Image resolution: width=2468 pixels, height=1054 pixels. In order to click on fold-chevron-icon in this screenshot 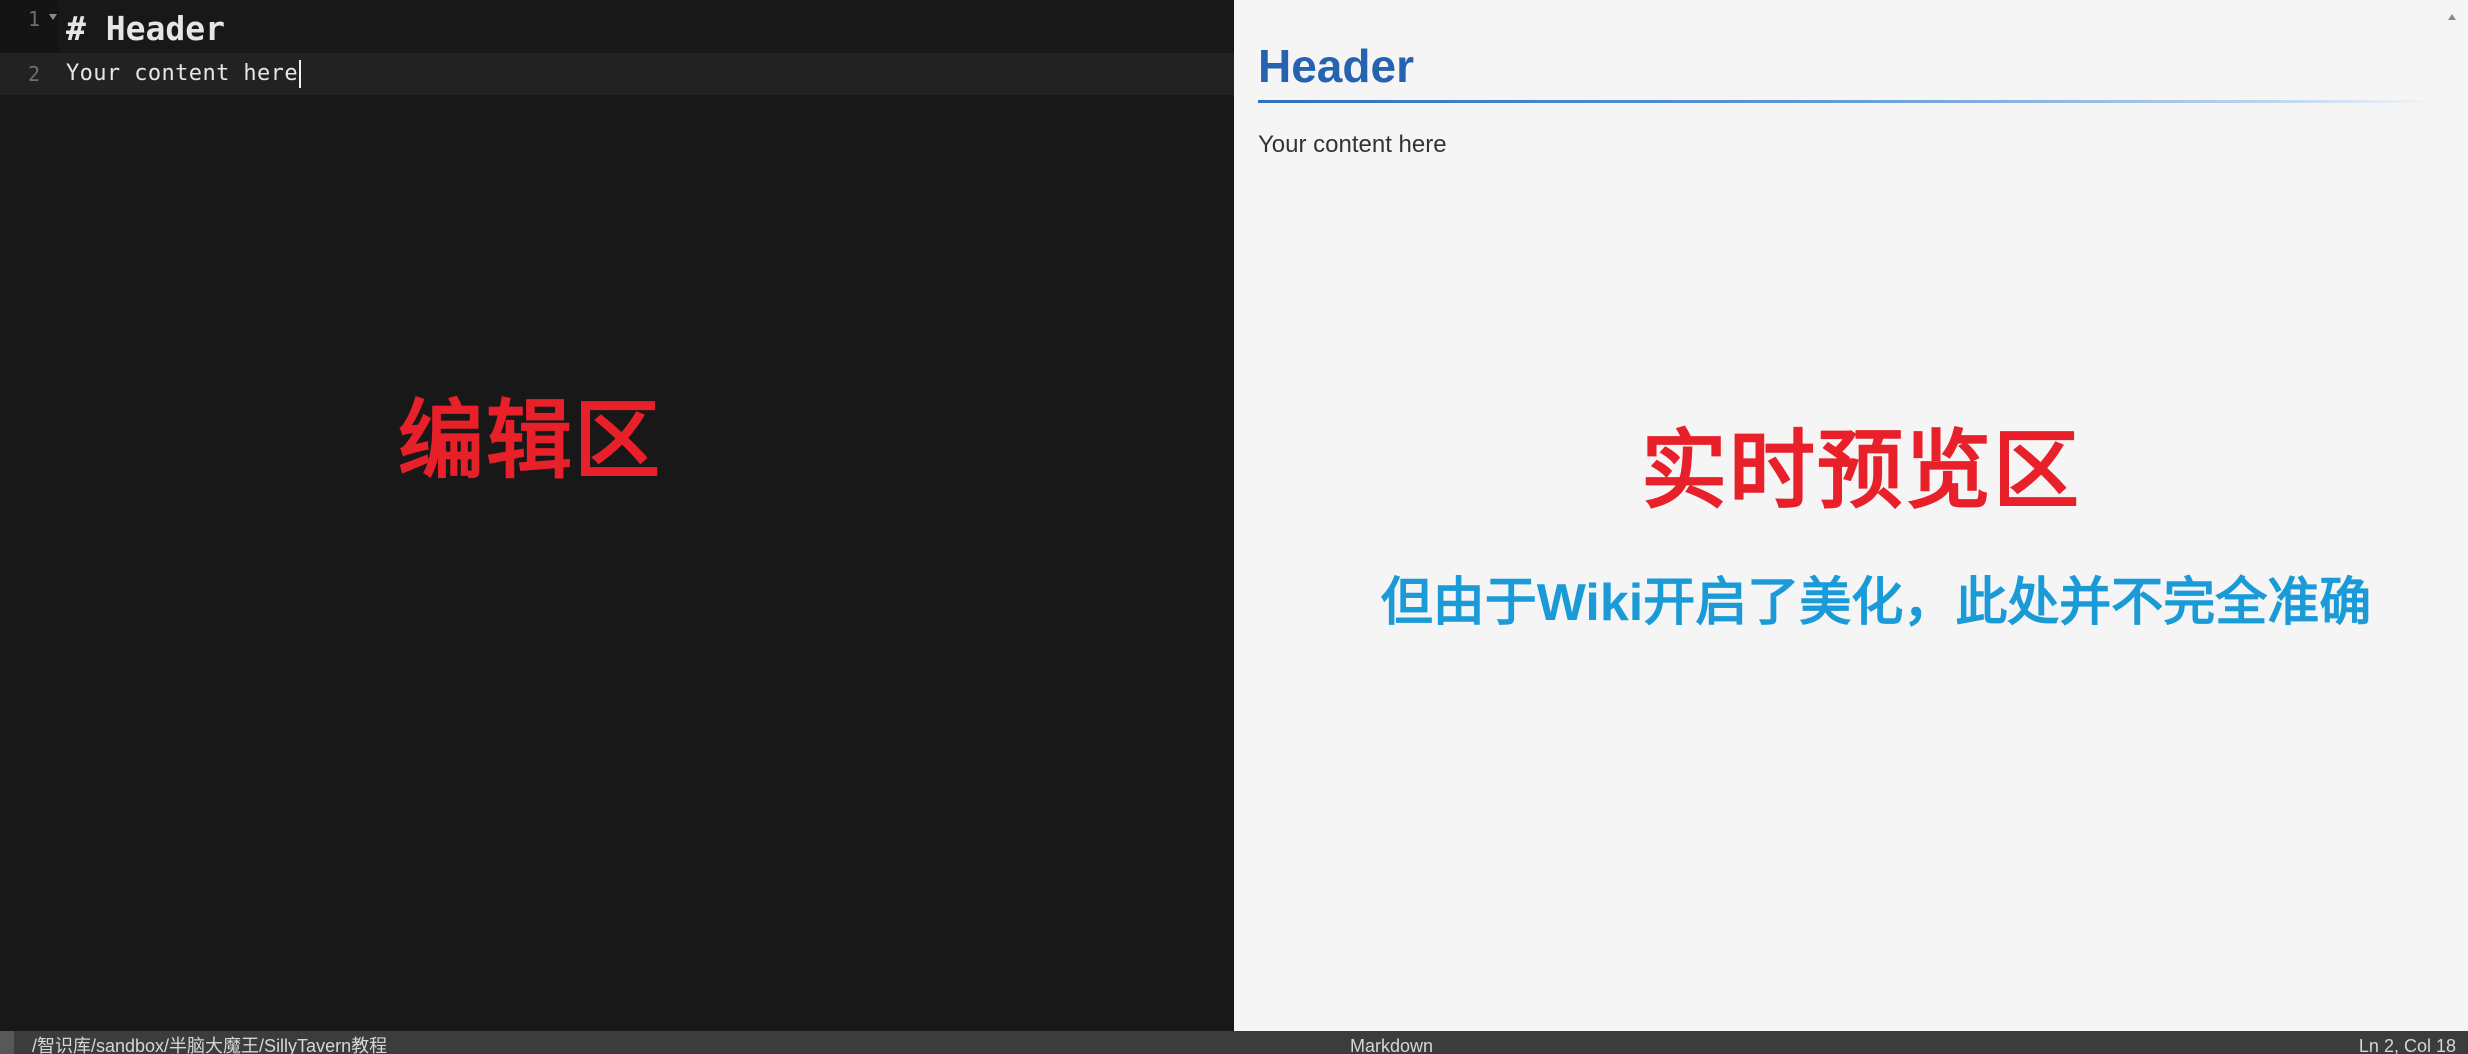, I will do `click(53, 17)`.